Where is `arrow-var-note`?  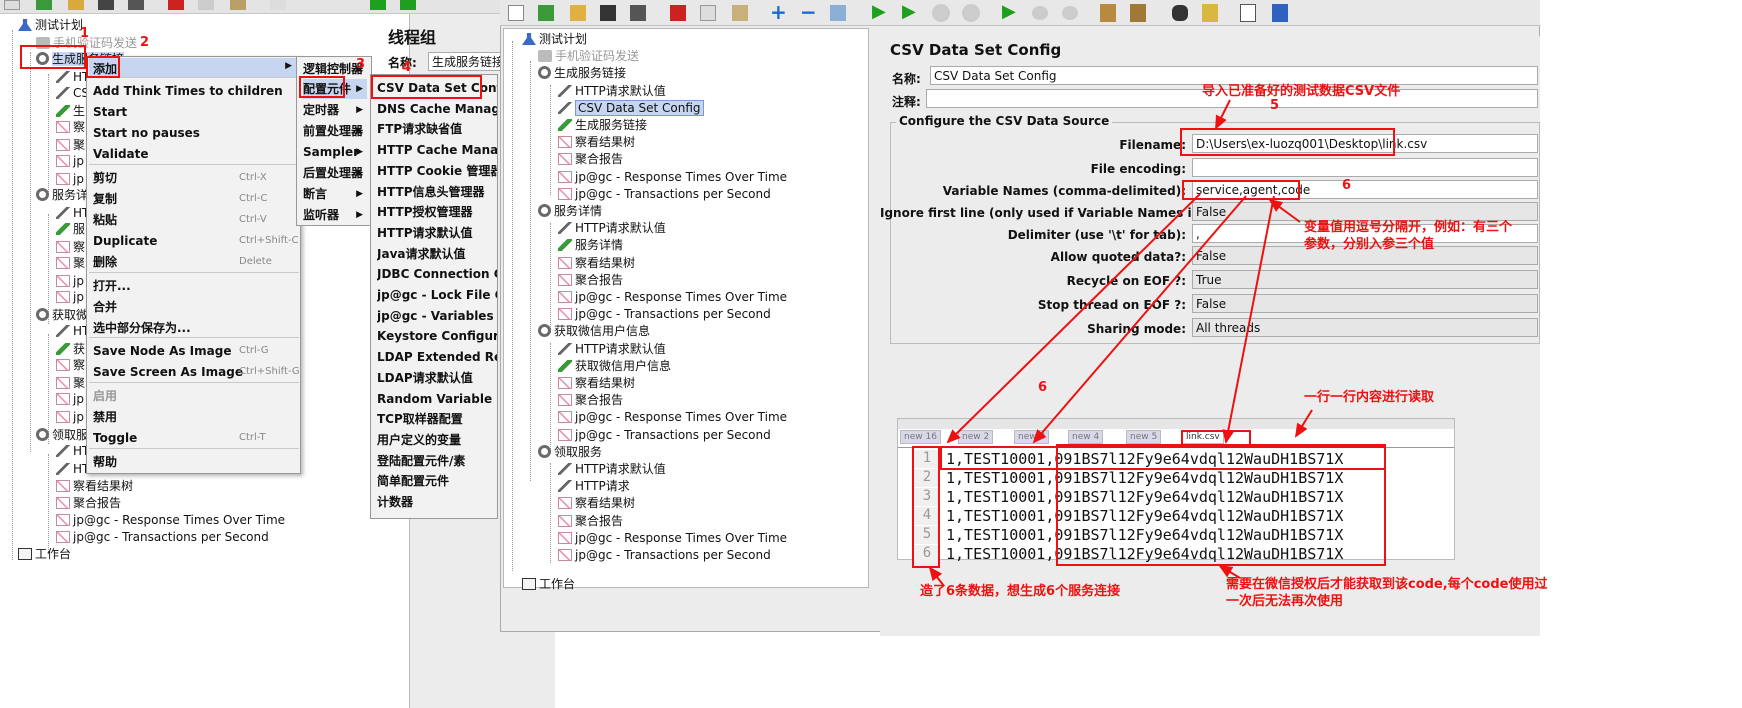 arrow-var-note is located at coordinates (1284, 210).